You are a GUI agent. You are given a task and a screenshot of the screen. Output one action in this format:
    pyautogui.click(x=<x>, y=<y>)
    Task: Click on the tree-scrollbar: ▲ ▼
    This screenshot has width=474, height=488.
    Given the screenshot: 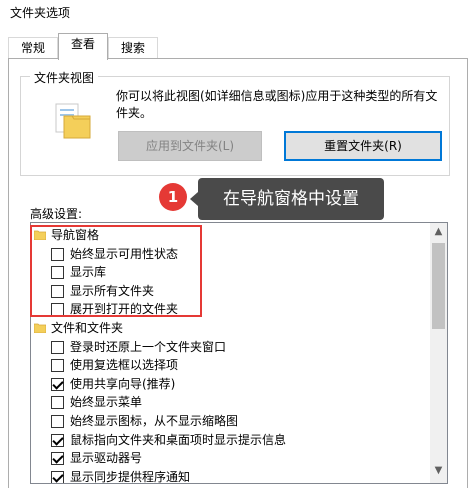 What is the action you would take?
    pyautogui.click(x=438, y=353)
    